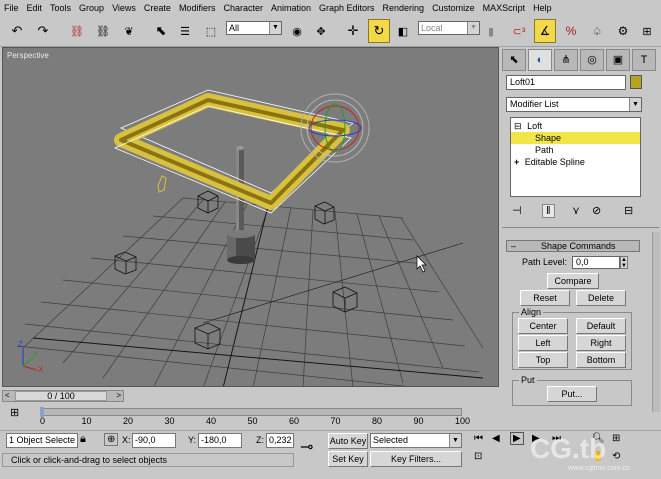 The width and height of the screenshot is (661, 479). I want to click on menu-create: Create, so click(157, 8).